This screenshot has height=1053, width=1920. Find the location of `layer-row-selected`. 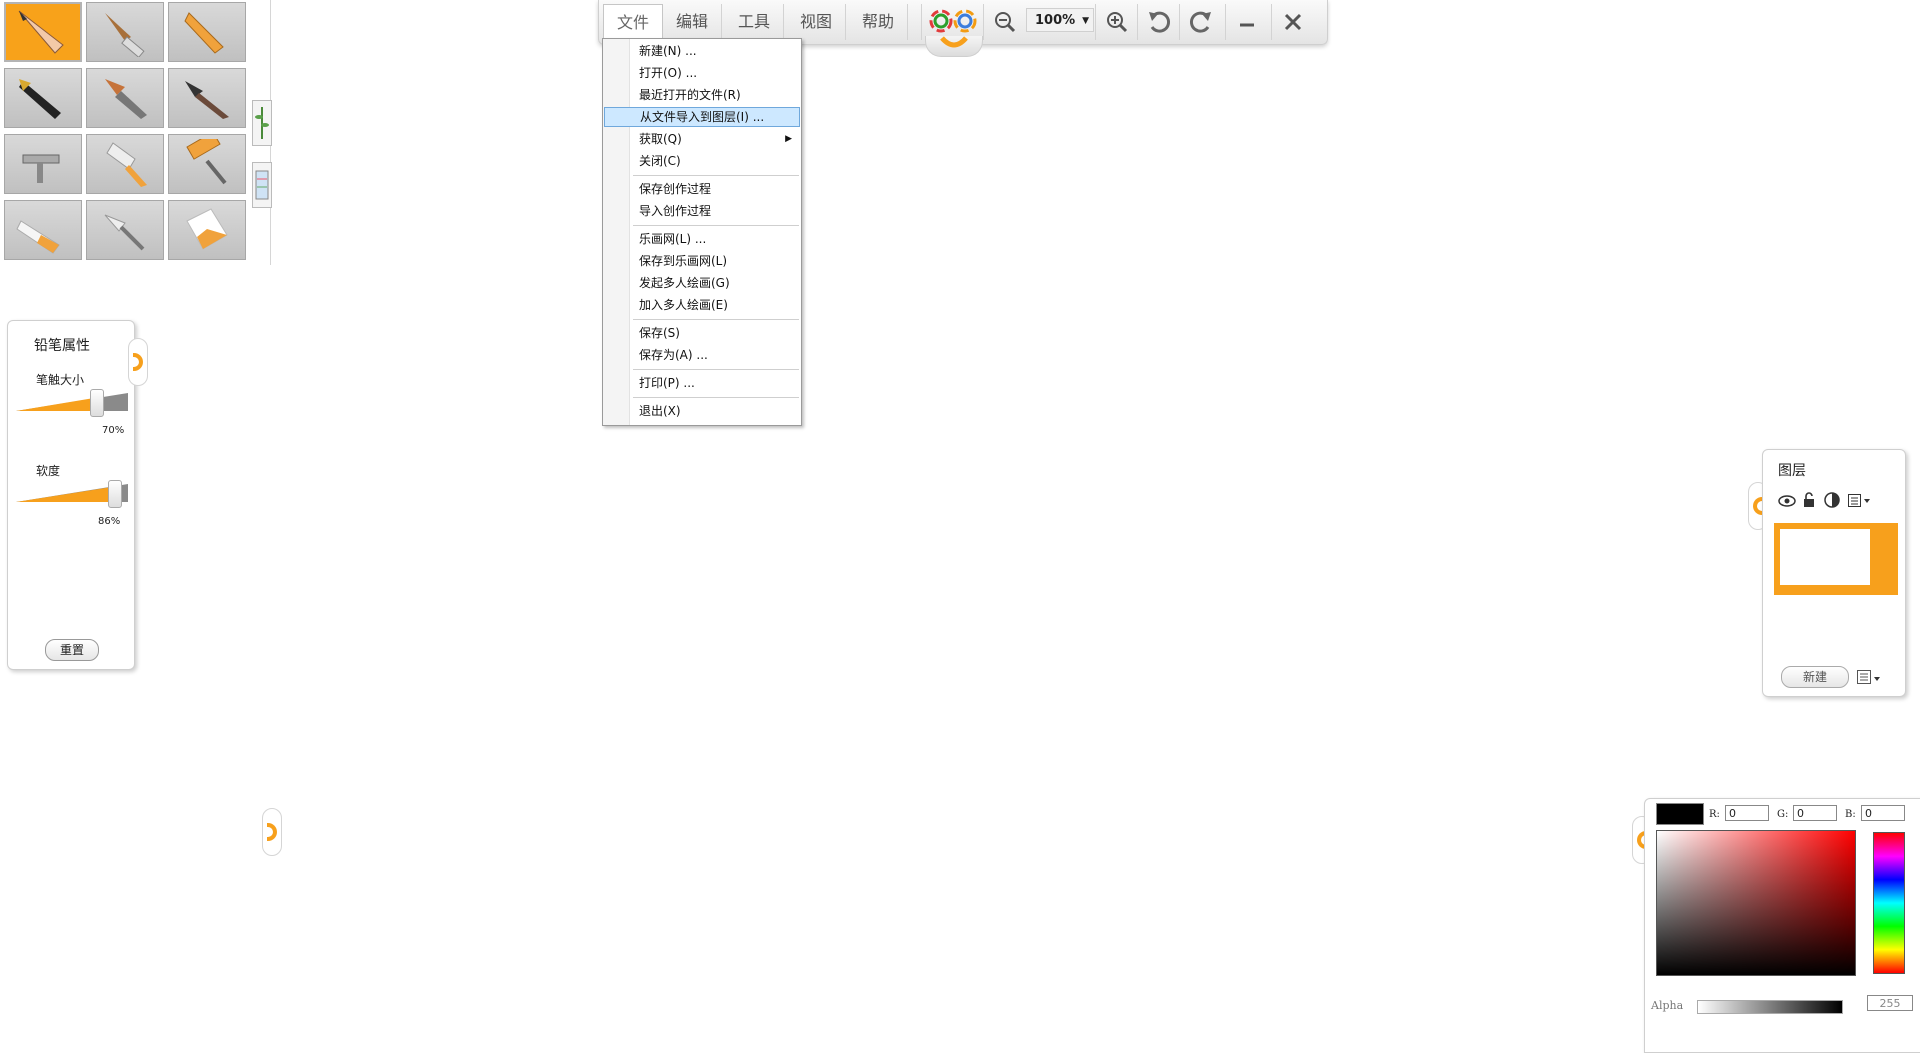

layer-row-selected is located at coordinates (1836, 559).